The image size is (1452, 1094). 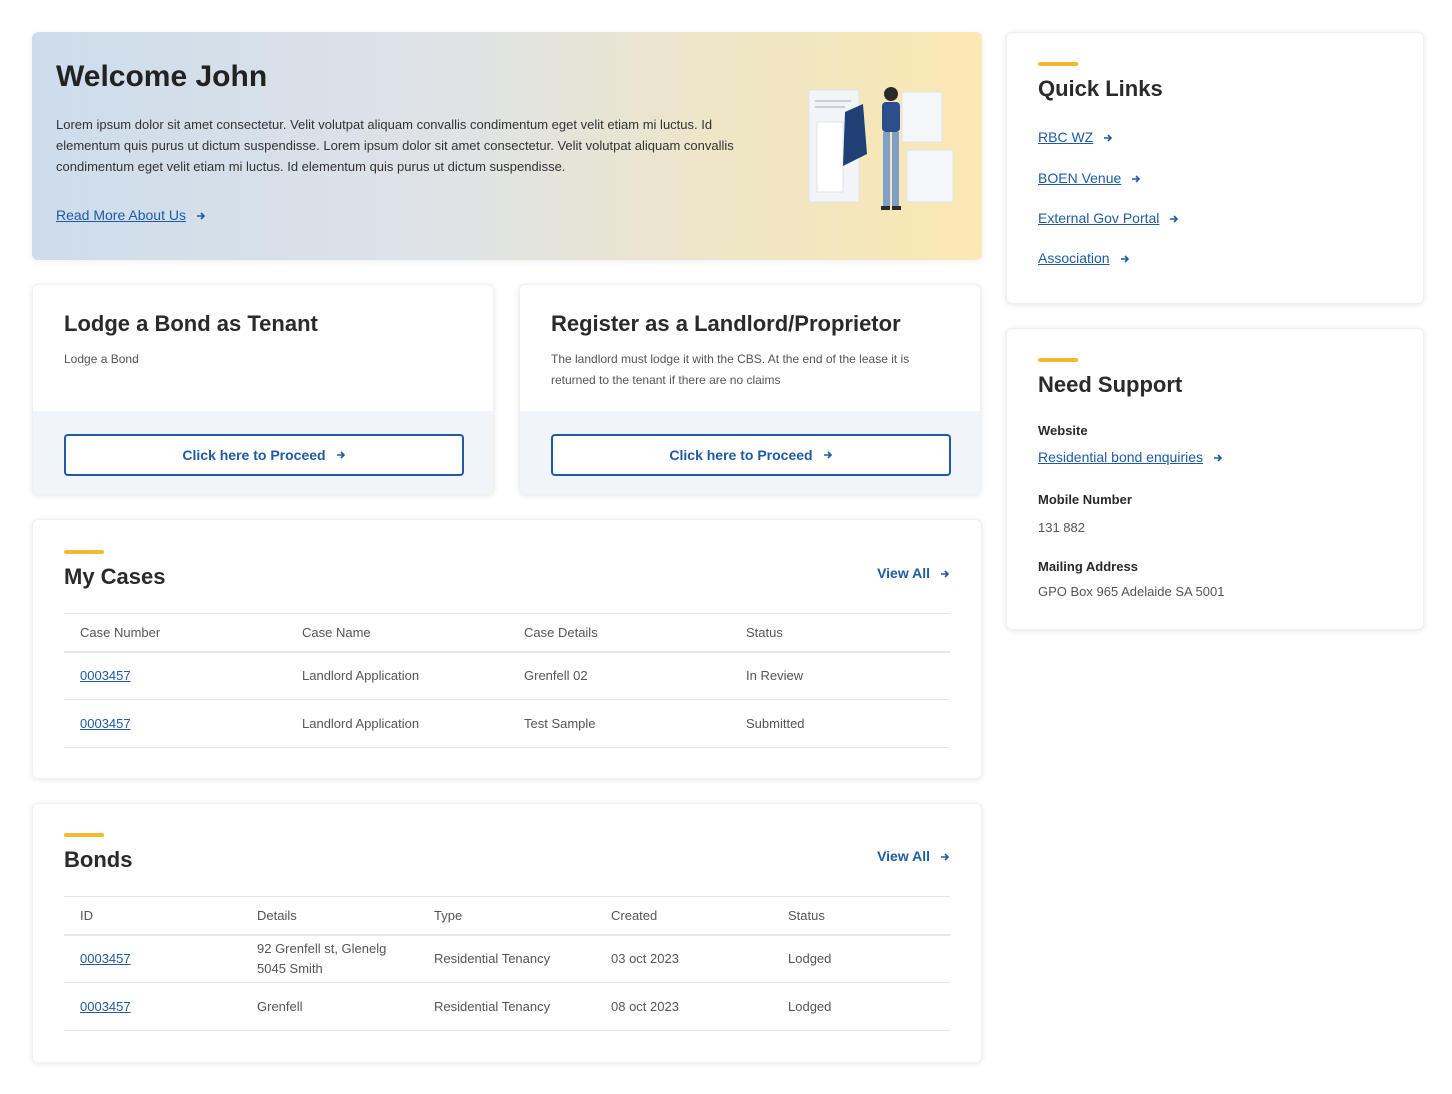 What do you see at coordinates (1100, 88) in the screenshot?
I see `section-title: Quick Links` at bounding box center [1100, 88].